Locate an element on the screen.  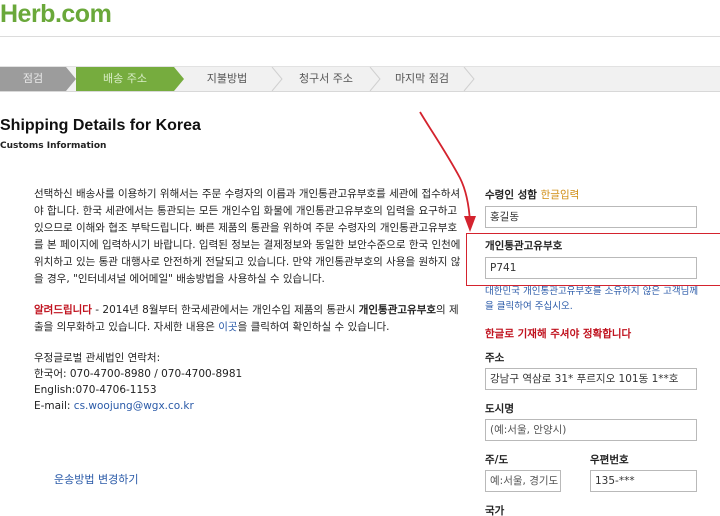
country-label: 국가 is located at coordinates (495, 510).